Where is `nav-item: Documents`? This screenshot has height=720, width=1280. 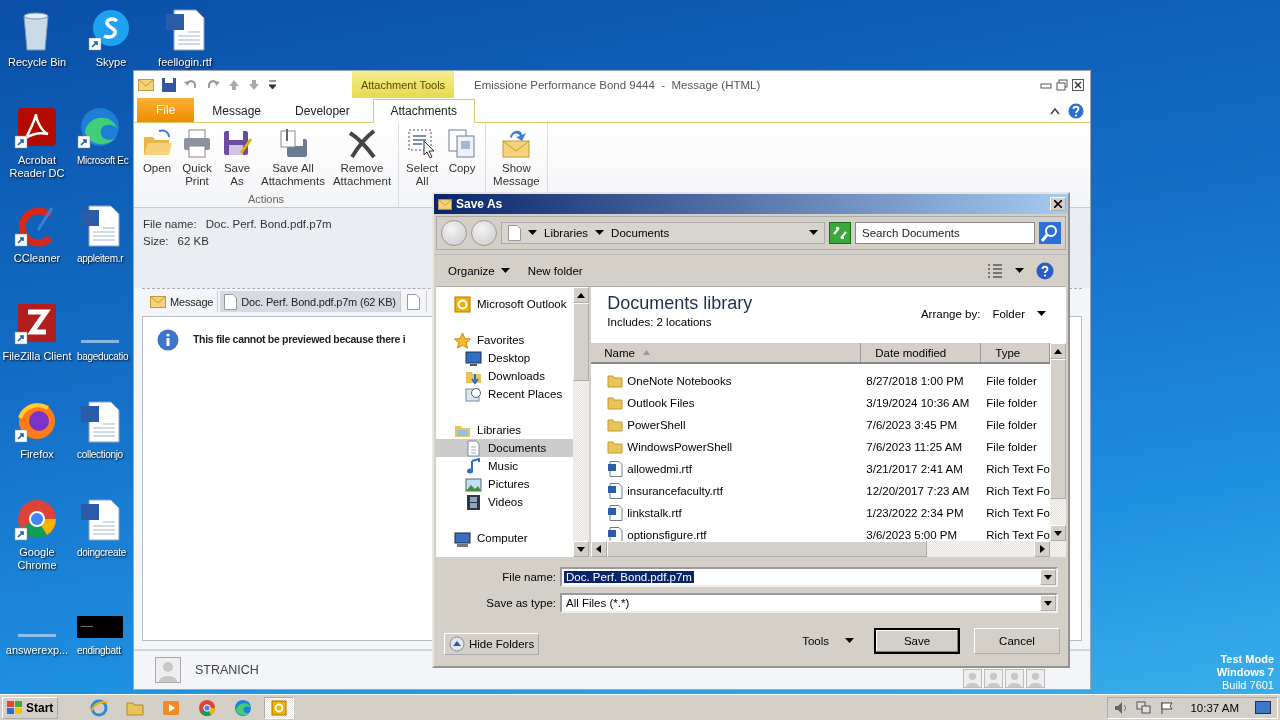 nav-item: Documents is located at coordinates (505, 448).